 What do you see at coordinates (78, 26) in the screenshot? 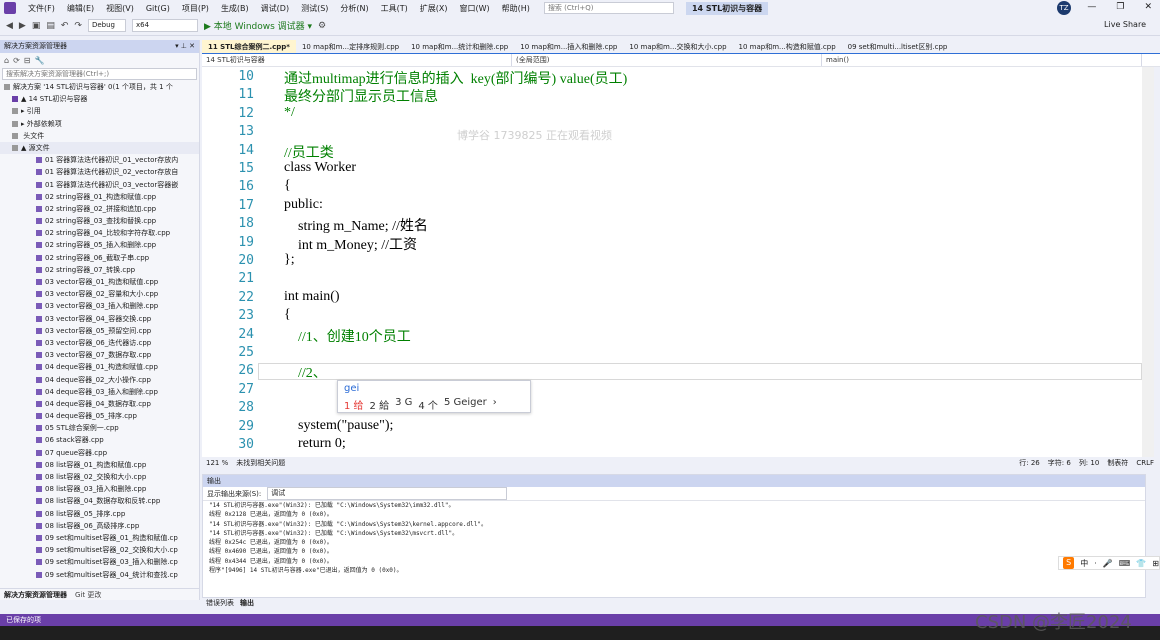
I see `redo-icon: ↷` at bounding box center [78, 26].